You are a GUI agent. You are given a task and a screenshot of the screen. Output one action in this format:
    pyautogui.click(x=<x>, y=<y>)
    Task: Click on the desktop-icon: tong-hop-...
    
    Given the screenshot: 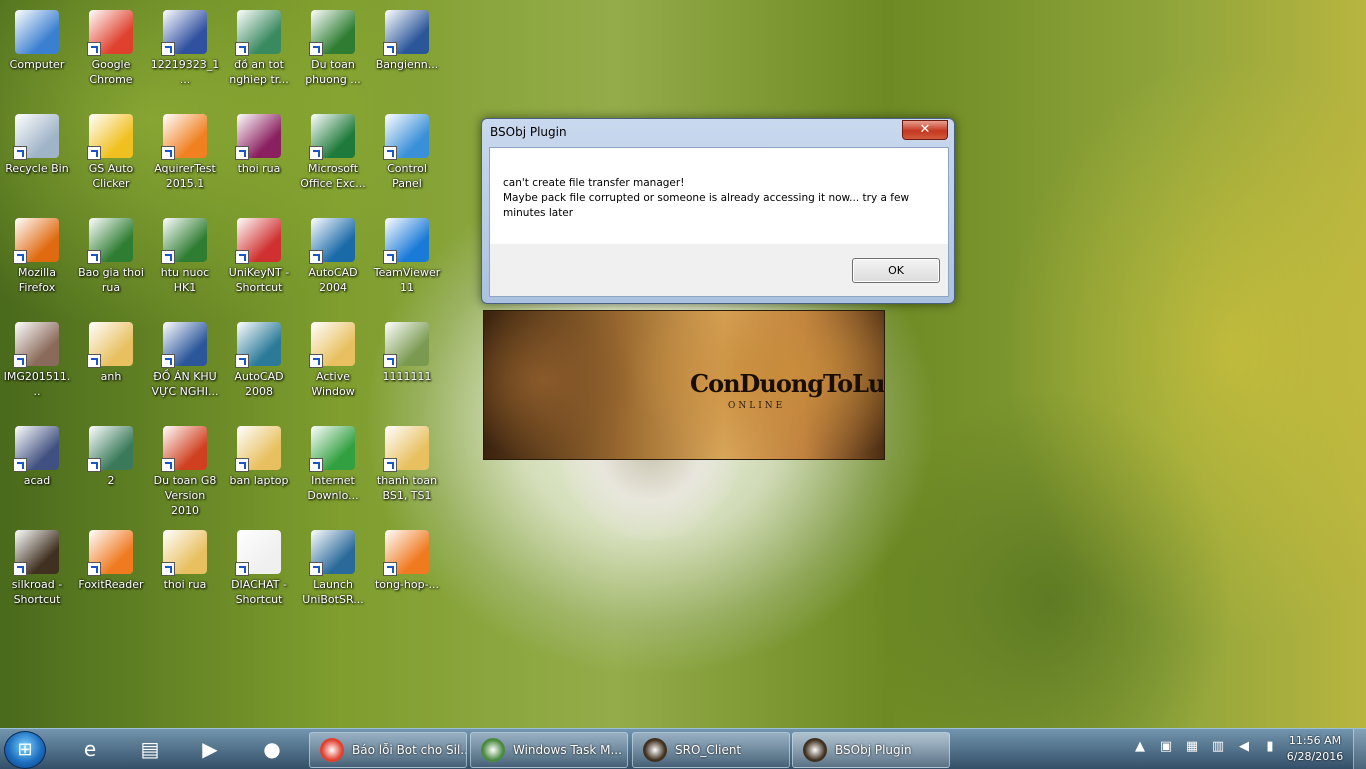 What is the action you would take?
    pyautogui.click(x=407, y=574)
    